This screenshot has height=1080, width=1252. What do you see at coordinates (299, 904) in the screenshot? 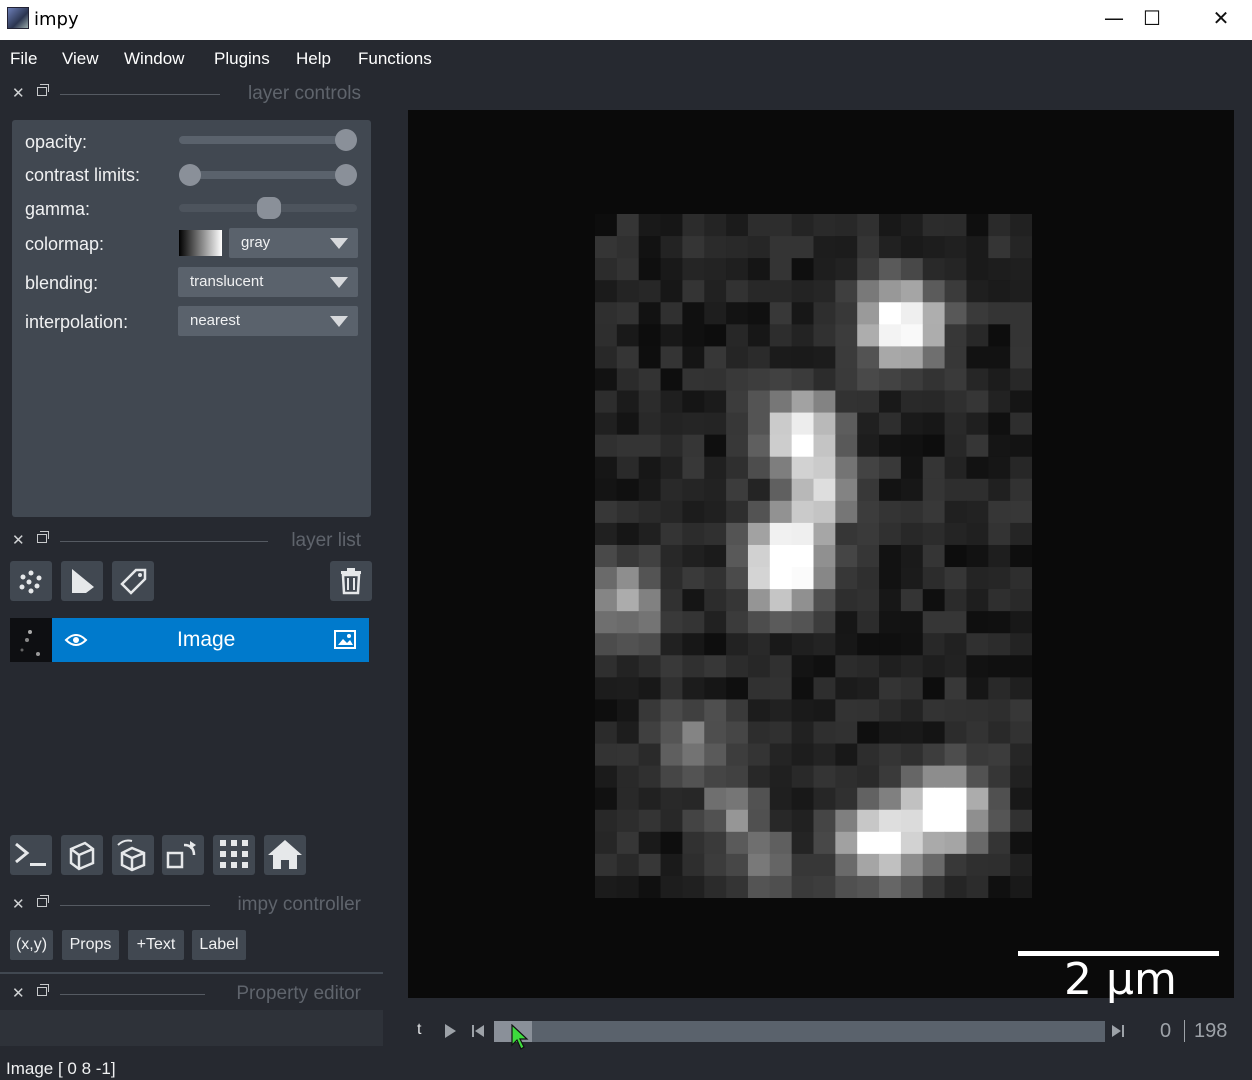
I see `impy-controller-title: impy controller` at bounding box center [299, 904].